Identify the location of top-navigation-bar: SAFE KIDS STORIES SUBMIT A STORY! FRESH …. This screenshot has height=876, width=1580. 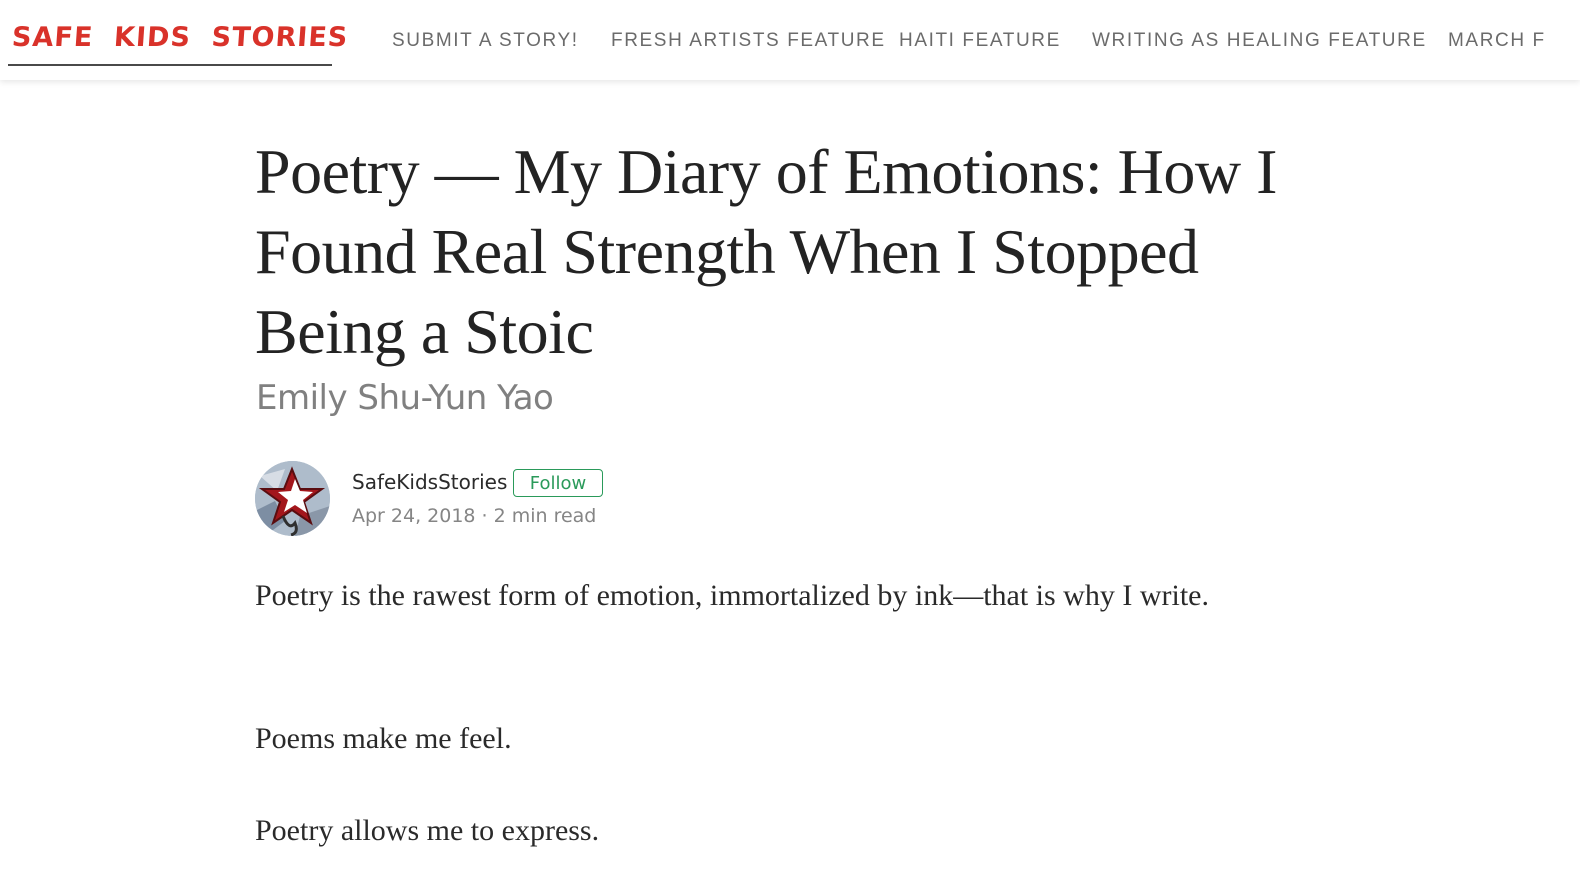
(790, 40).